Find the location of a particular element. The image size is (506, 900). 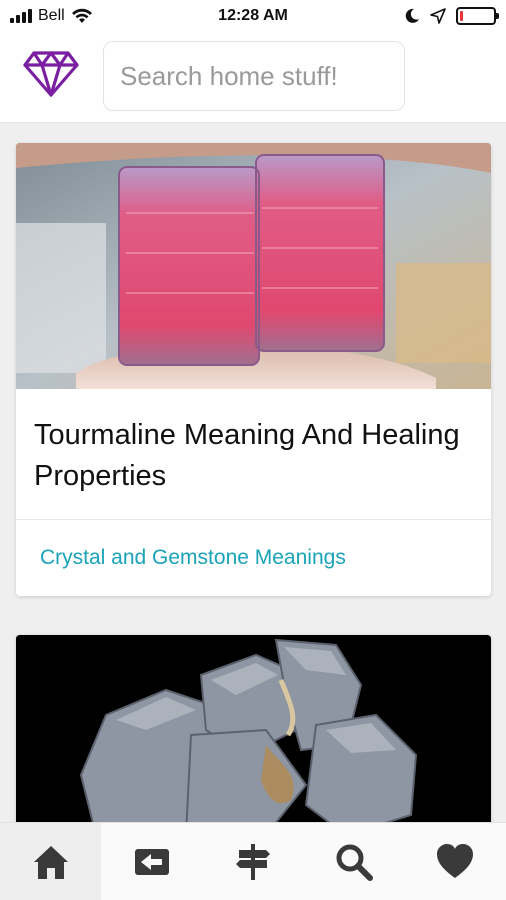

status-bar: Bell 12:28 AM is located at coordinates (253, 16).